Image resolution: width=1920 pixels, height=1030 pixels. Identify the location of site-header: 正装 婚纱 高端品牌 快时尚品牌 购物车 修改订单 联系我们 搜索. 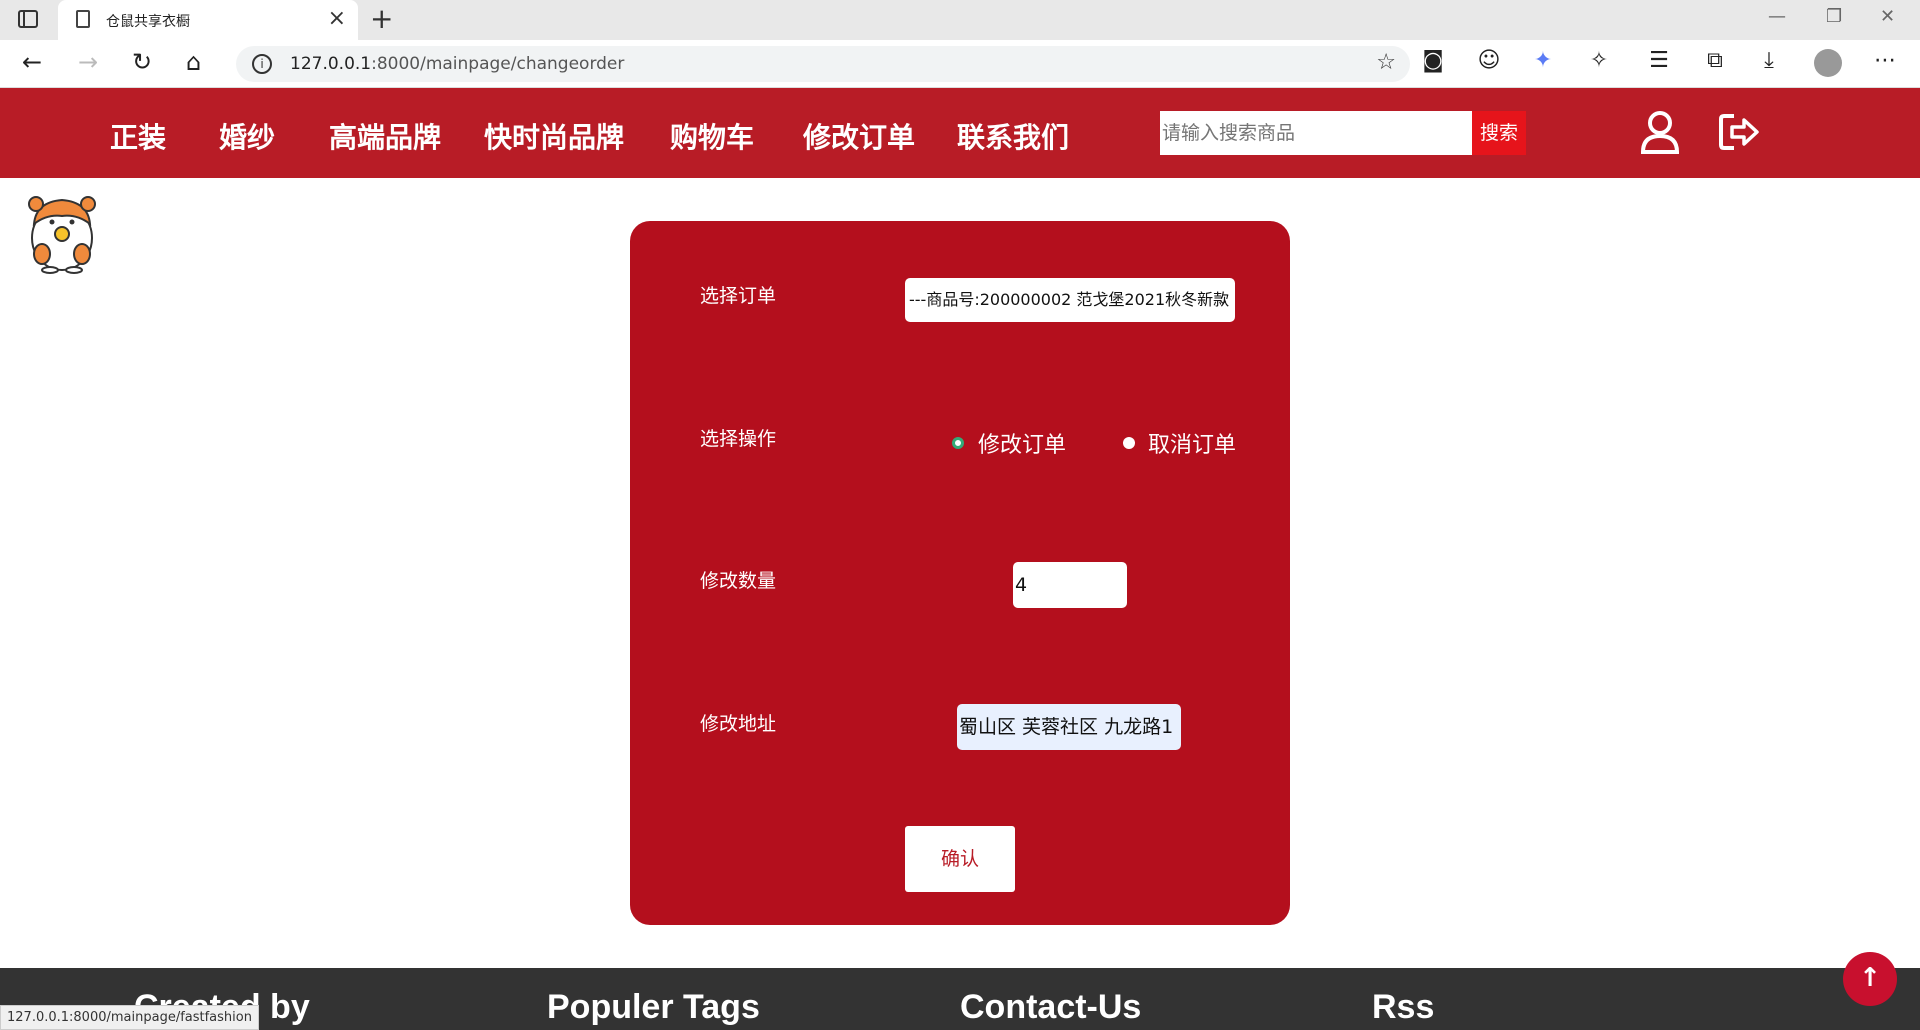
(960, 133).